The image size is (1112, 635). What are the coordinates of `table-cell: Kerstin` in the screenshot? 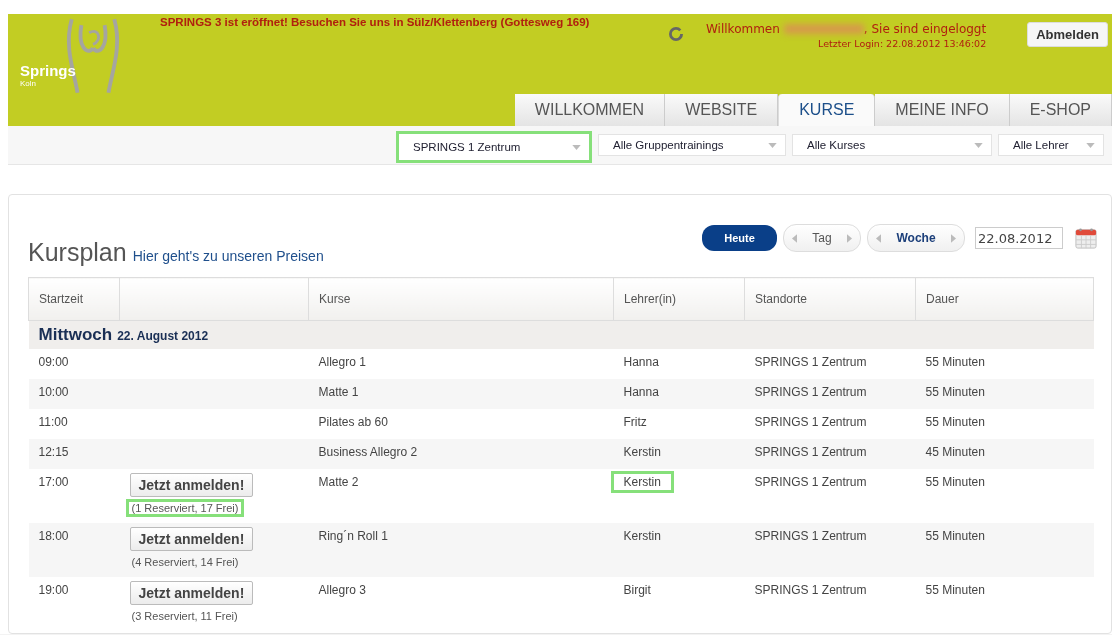 It's located at (642, 482).